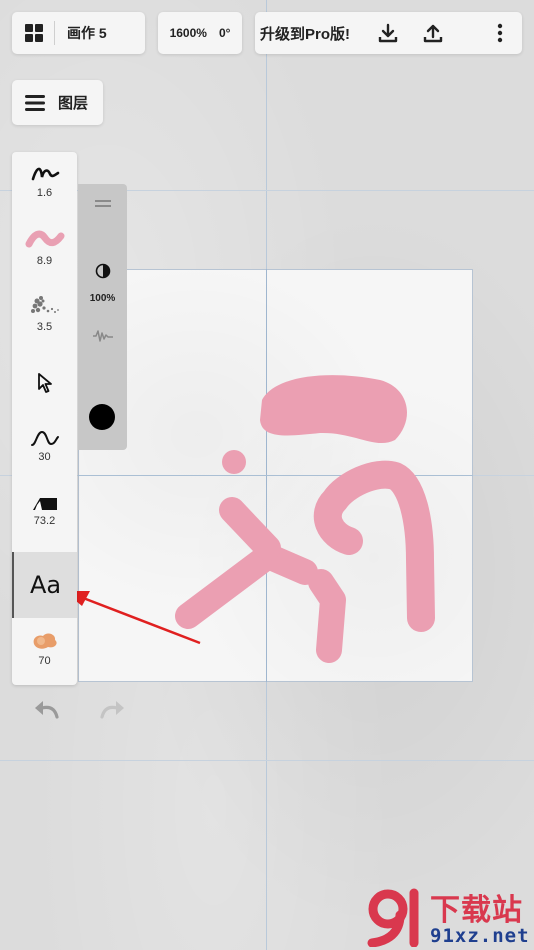  I want to click on grid-icon, so click(34, 33).